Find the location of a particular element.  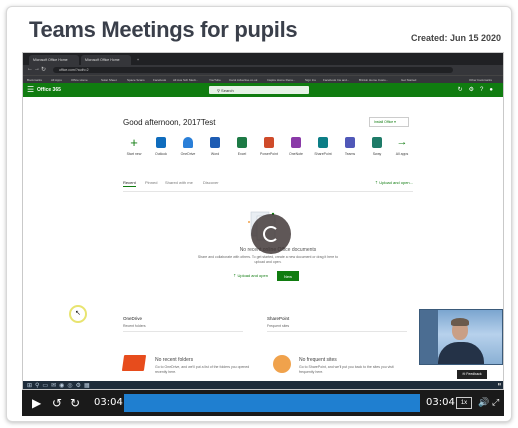

video-player-controls: ▶ ↺ ↻ 03:04 03:04 1x 🔊 ⤢ is located at coordinates (263, 403).